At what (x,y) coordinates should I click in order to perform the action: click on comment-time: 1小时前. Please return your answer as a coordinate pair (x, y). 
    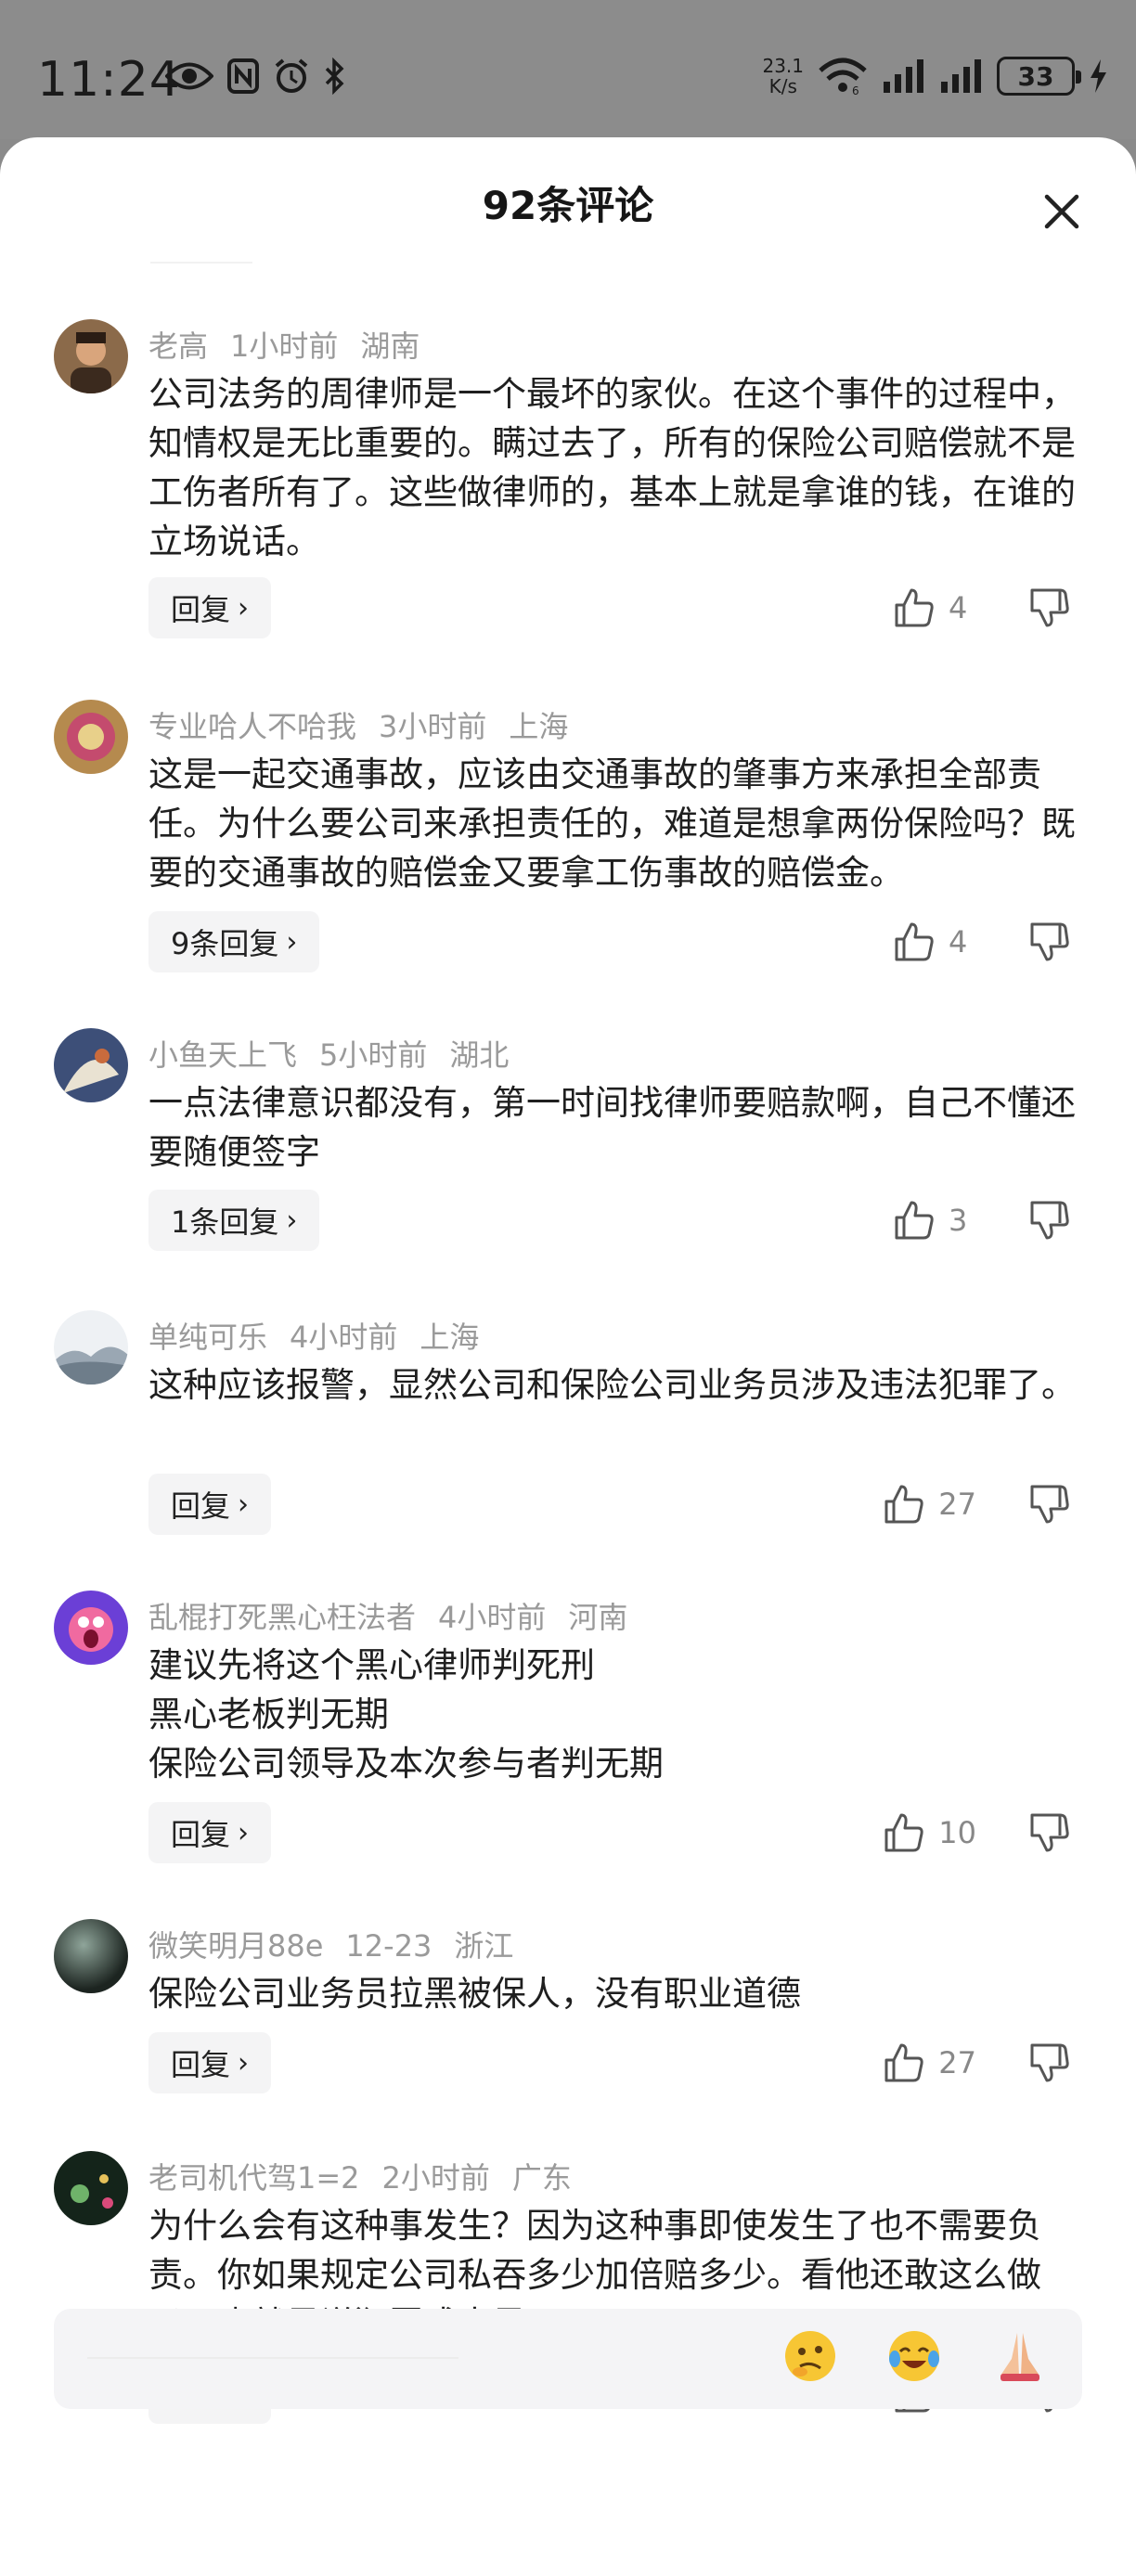
    Looking at the image, I should click on (284, 346).